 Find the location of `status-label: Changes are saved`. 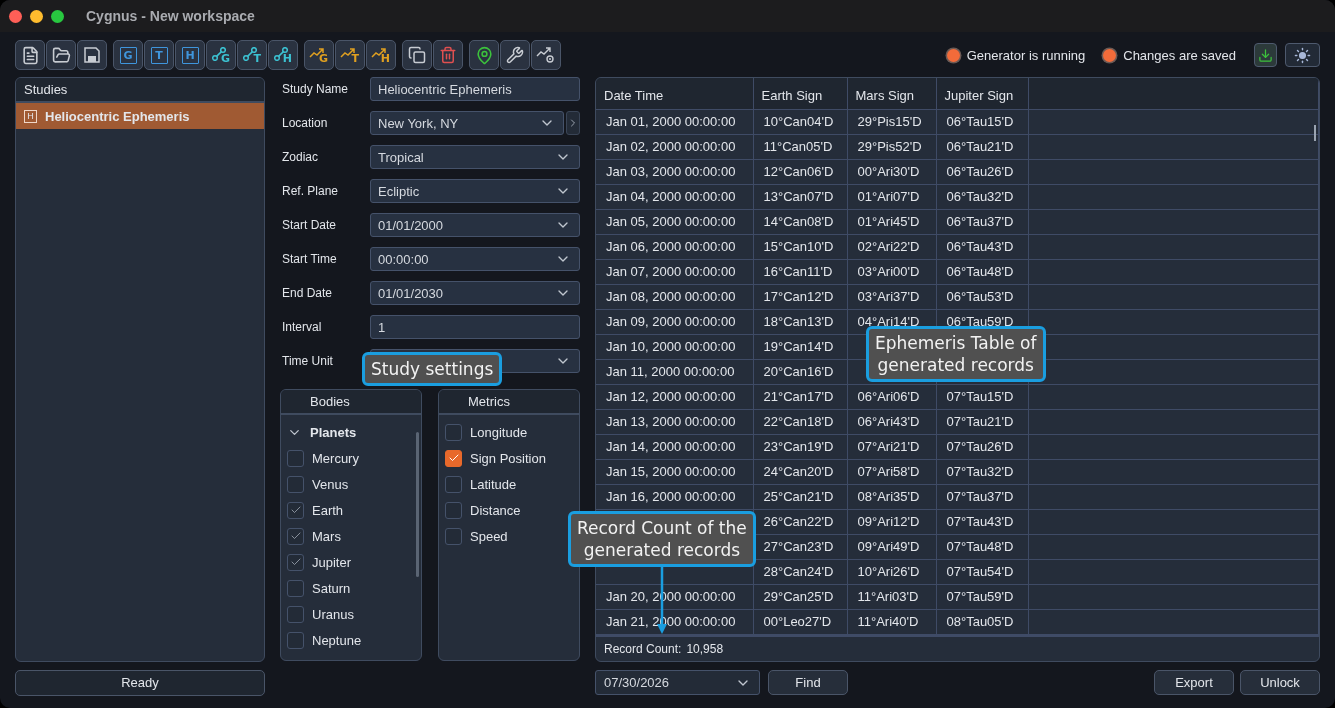

status-label: Changes are saved is located at coordinates (1179, 55).